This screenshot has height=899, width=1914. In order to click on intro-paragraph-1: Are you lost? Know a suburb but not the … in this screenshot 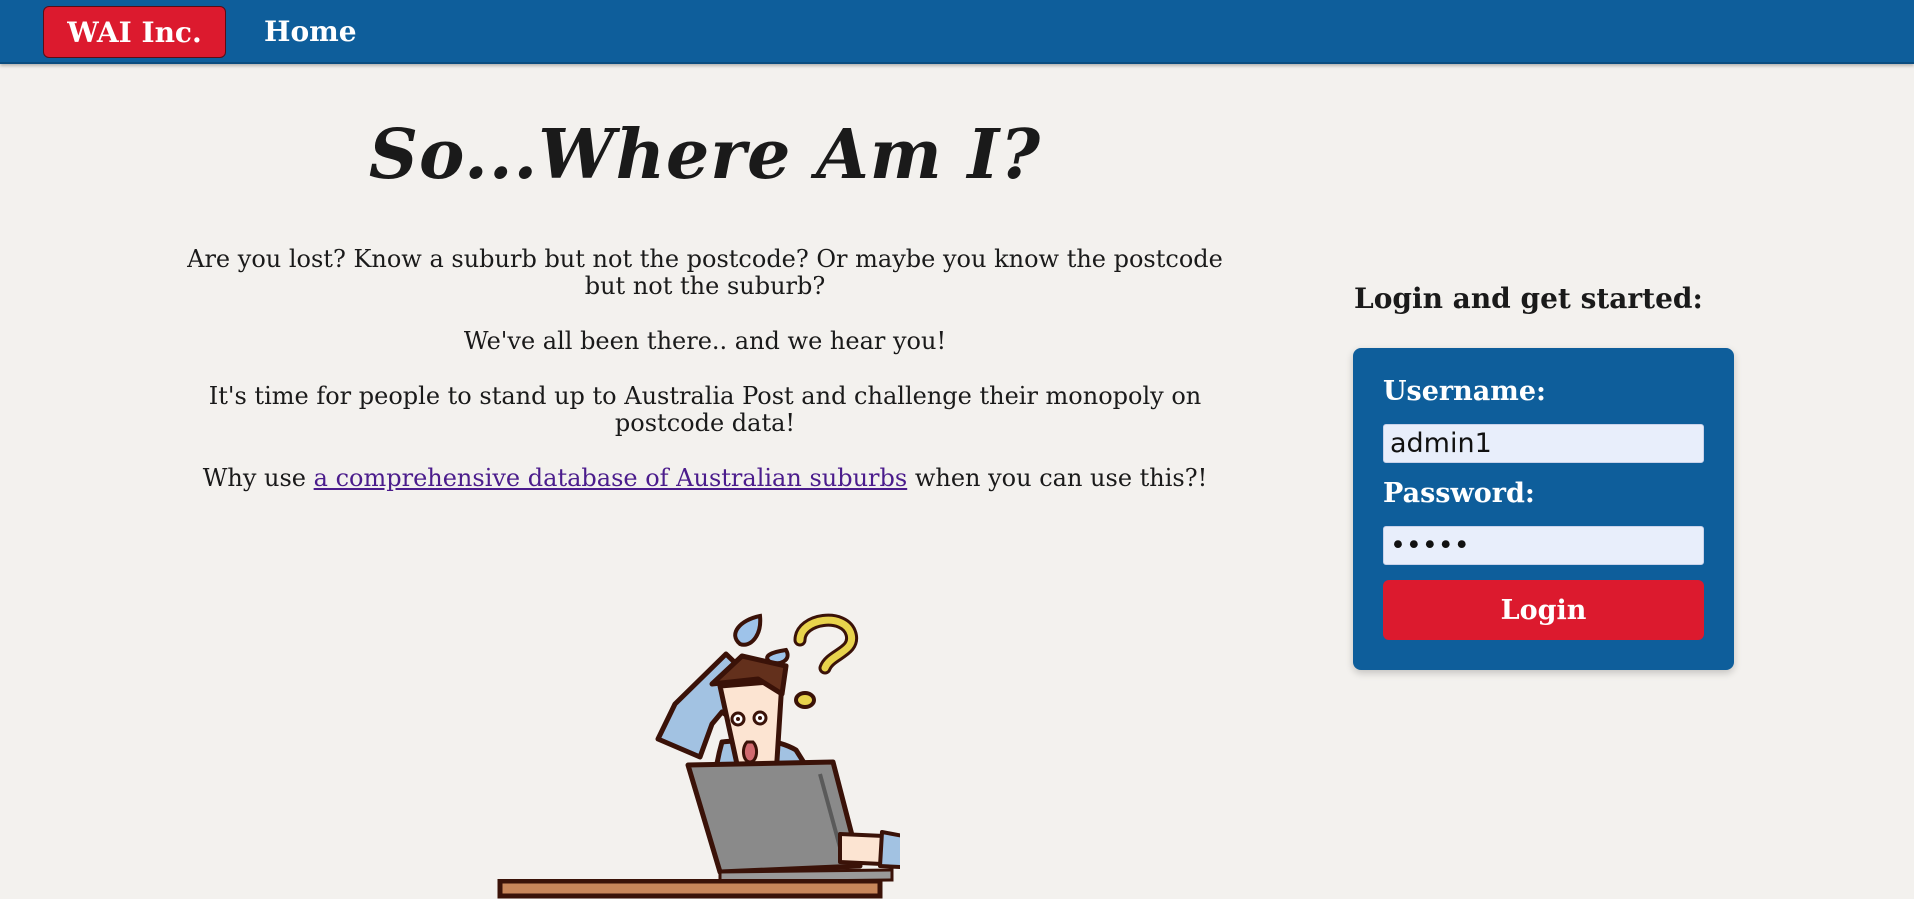, I will do `click(705, 273)`.